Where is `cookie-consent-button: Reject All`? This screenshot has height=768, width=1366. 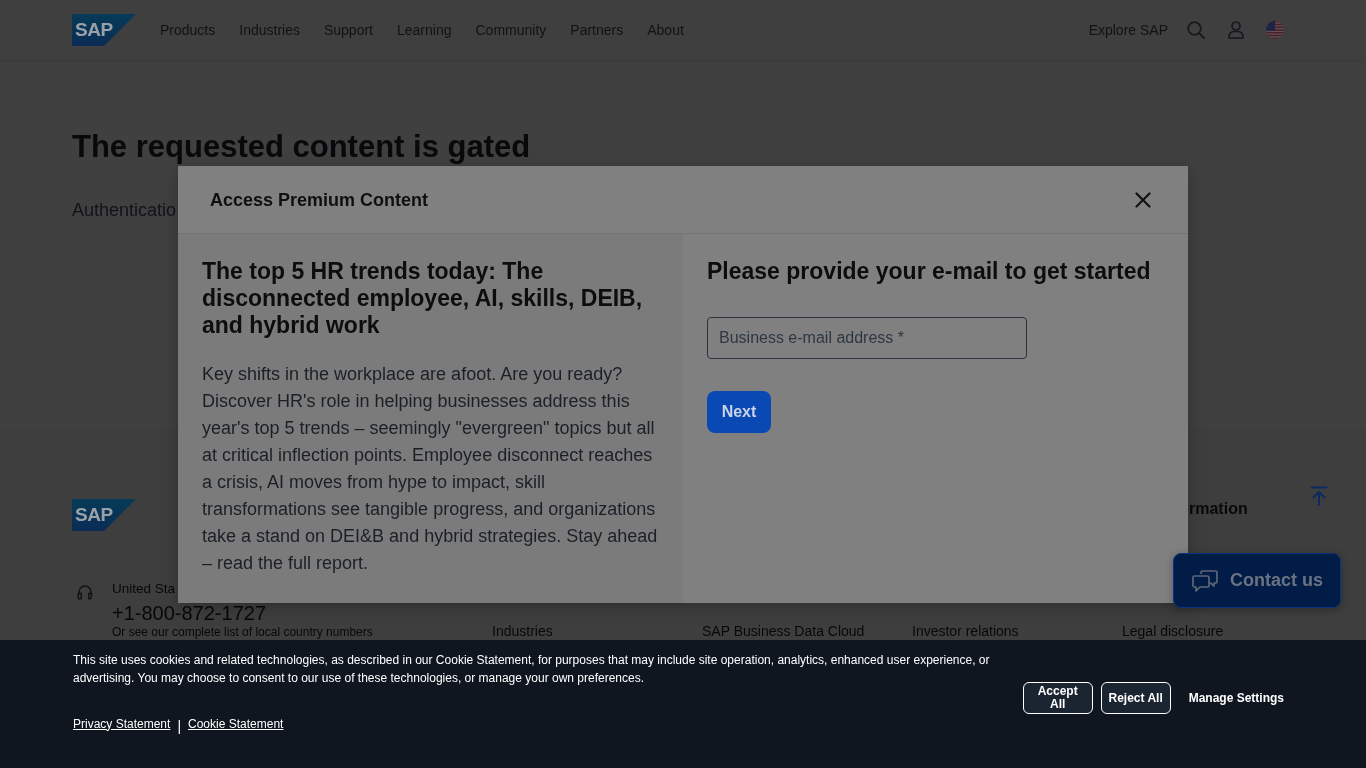 cookie-consent-button: Reject All is located at coordinates (1135, 698).